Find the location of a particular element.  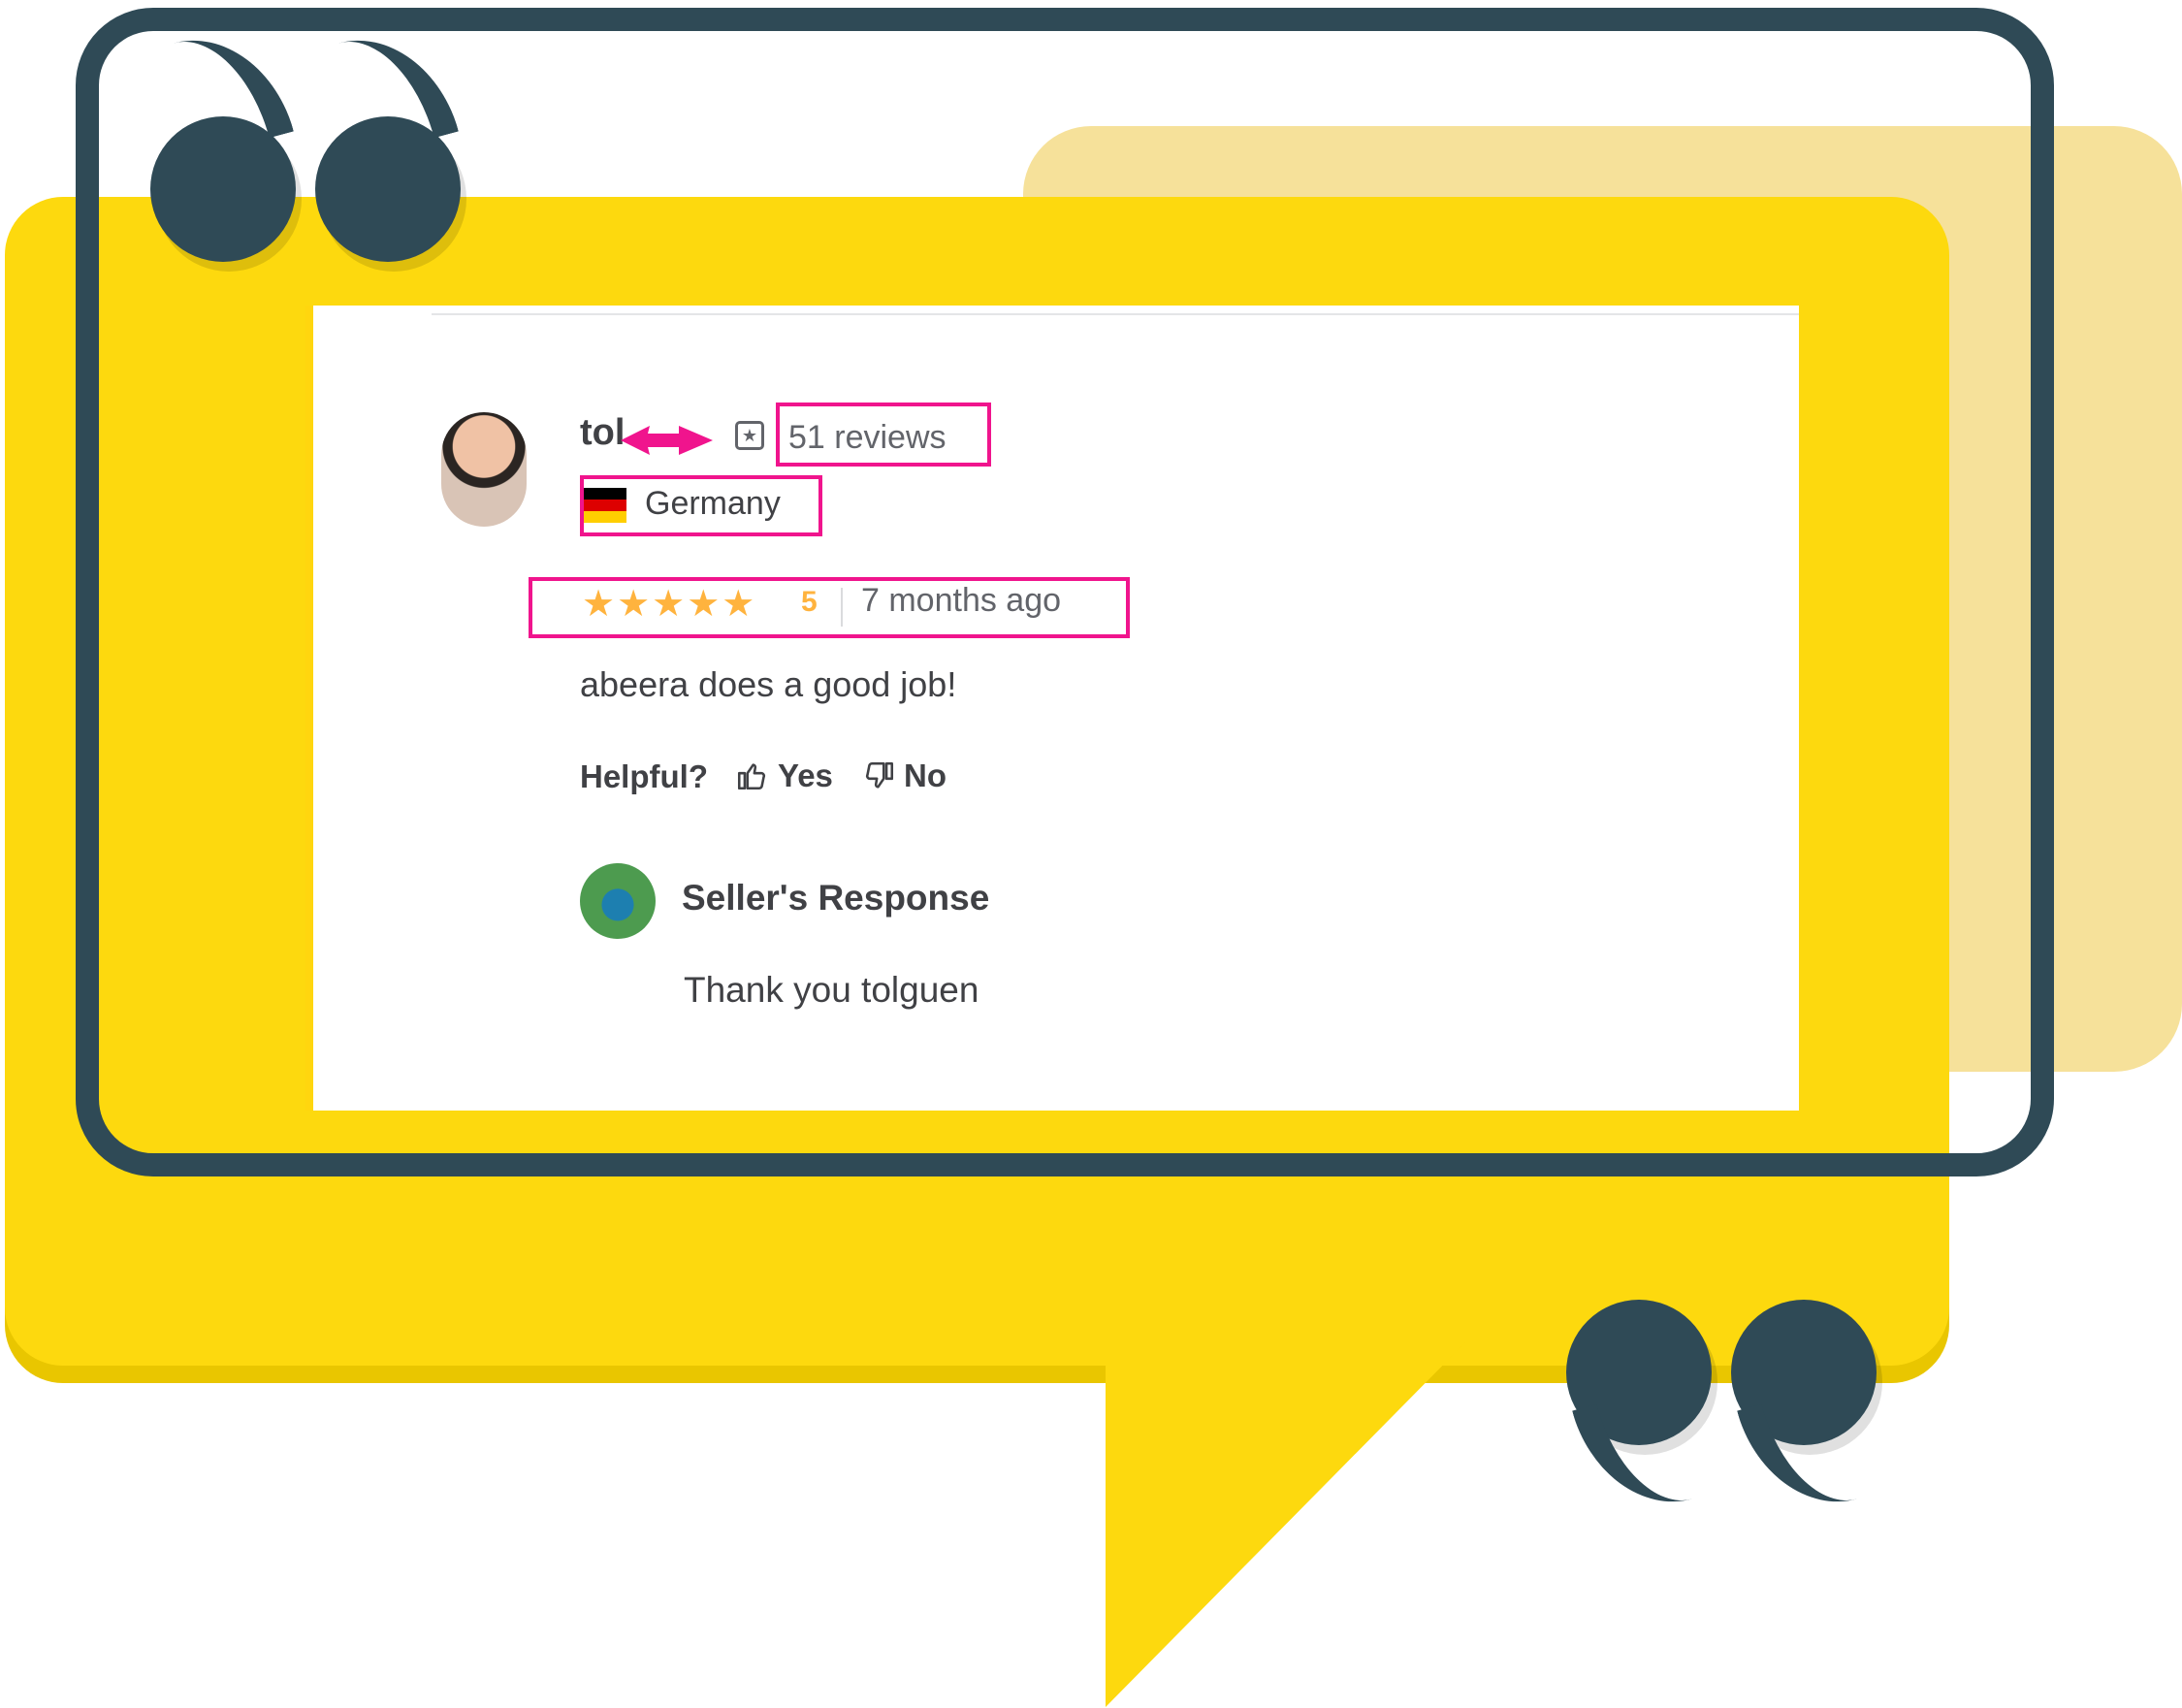

redaction-arrow-icon is located at coordinates (667, 441).